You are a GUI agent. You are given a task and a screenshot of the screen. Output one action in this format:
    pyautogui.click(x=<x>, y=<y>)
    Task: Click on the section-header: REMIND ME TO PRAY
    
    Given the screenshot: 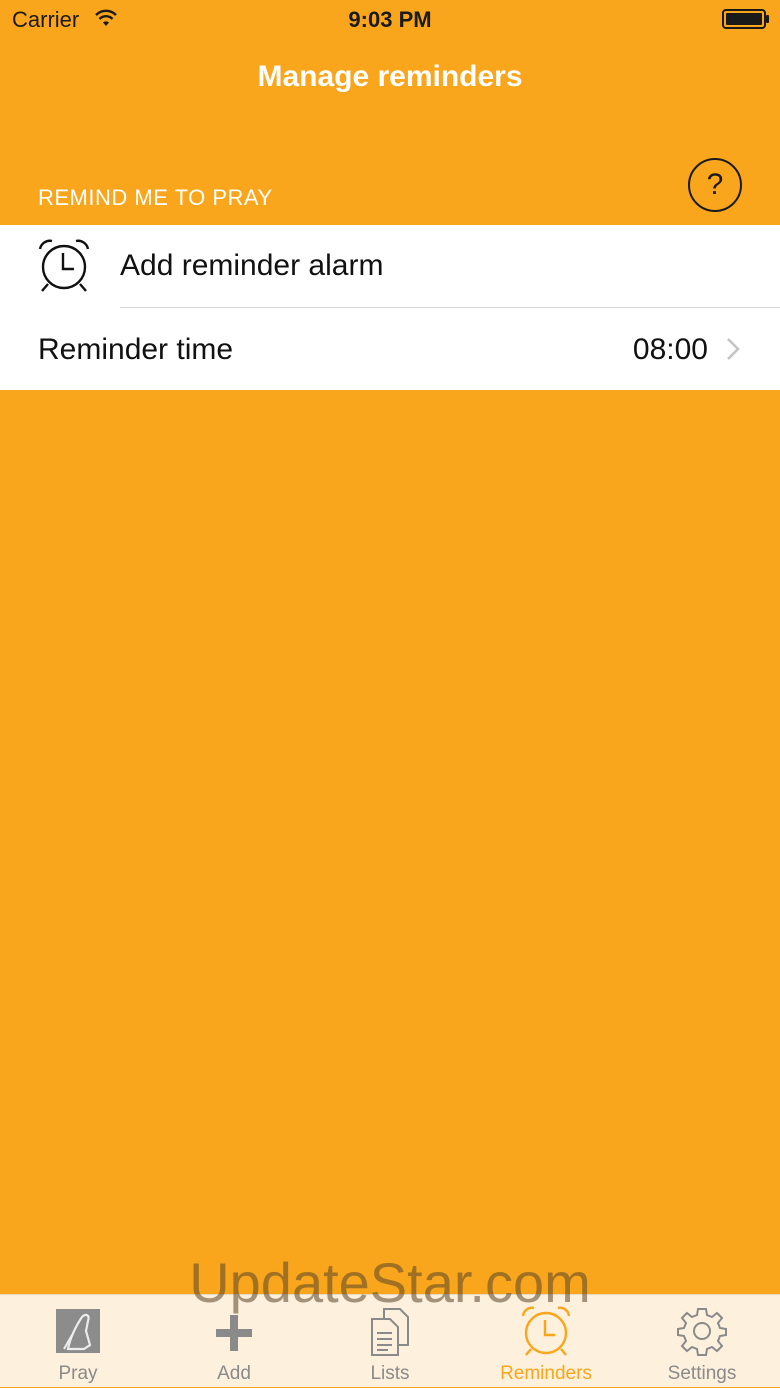 What is the action you would take?
    pyautogui.click(x=155, y=197)
    